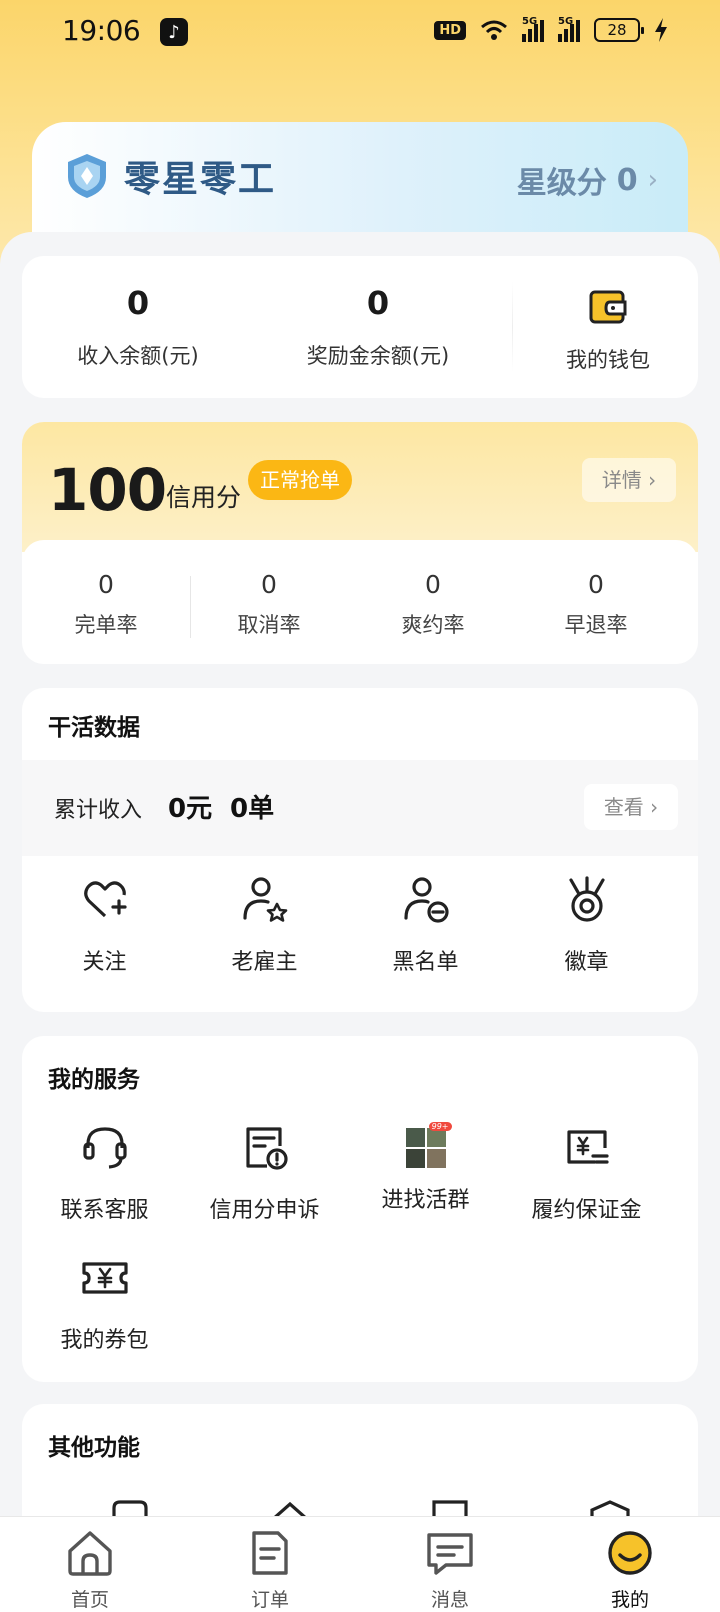  I want to click on tab-profile: 我的, so click(630, 1569).